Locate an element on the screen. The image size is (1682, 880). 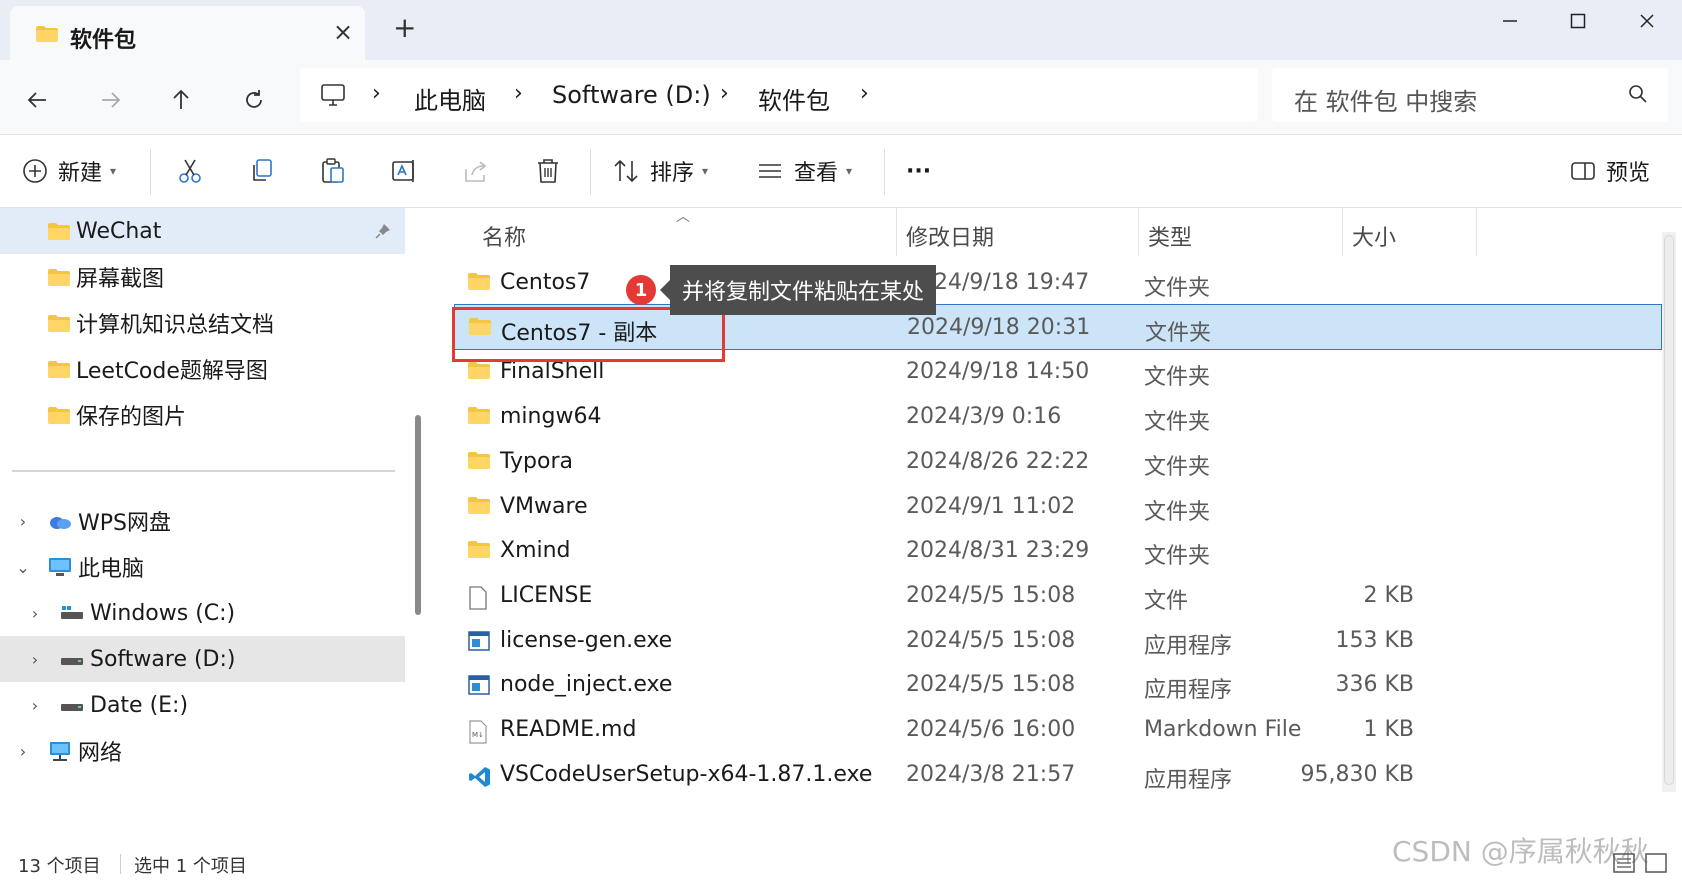
file-size: 1 KB is located at coordinates (1388, 729).